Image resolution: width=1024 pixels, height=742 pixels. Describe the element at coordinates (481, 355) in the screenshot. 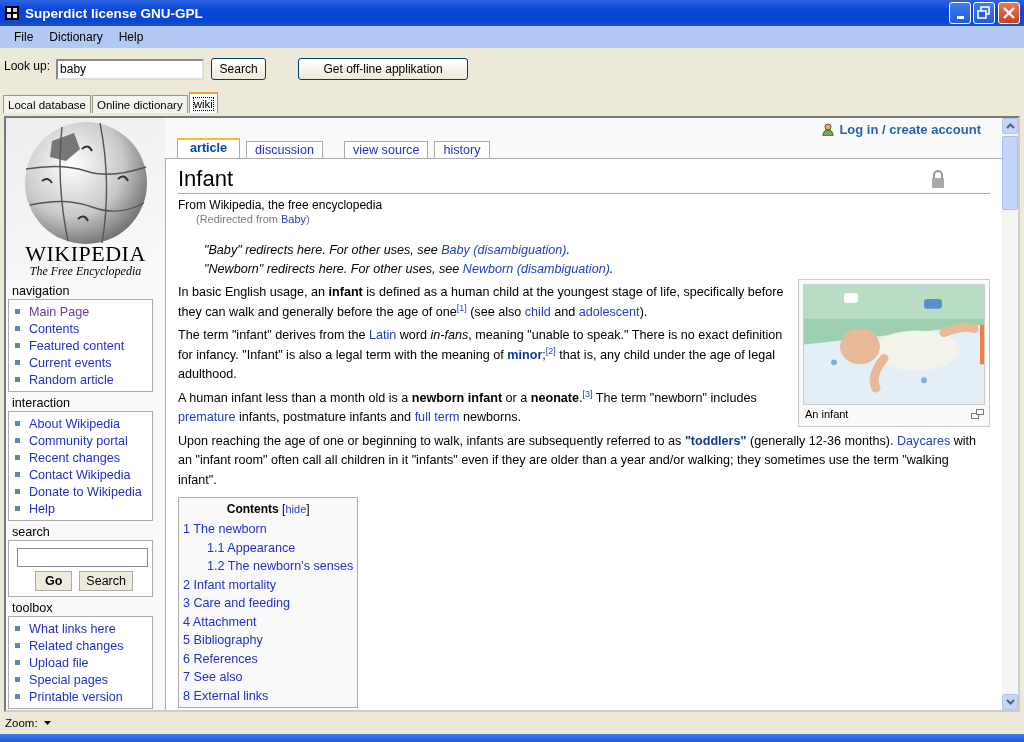

I see `paragraph: The term "infant" derives from the Latin word in-fans, meaning "unable to speak." There is no exact definition for infancy. "Infant" is also a legal term with the meaning of minor;$^{[2]}$ that is, any child under the age of legal adulthood.` at that location.